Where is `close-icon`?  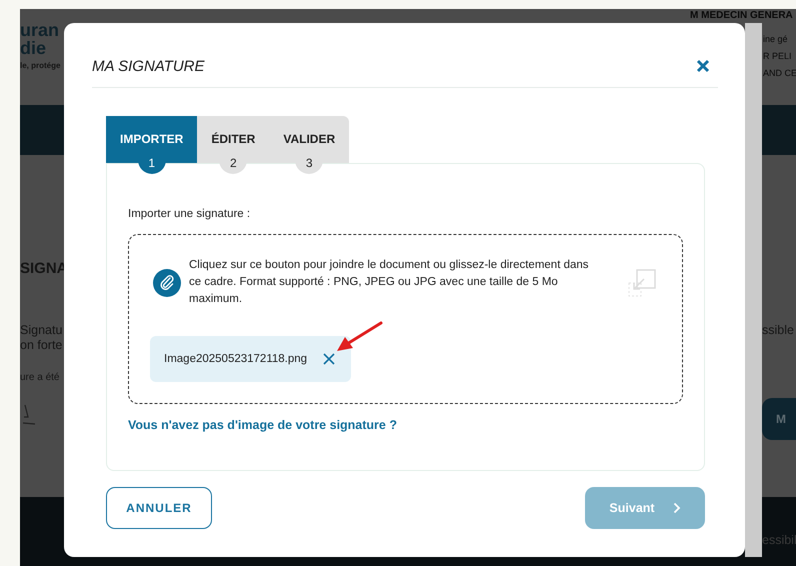
close-icon is located at coordinates (703, 66).